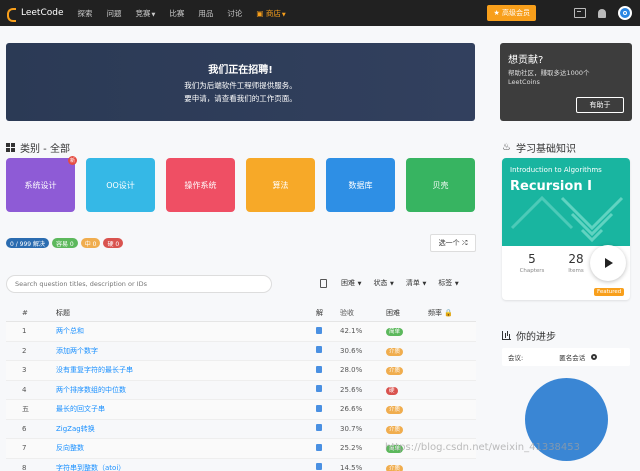  I want to click on category-heading: 类别 - 全部, so click(38, 147).